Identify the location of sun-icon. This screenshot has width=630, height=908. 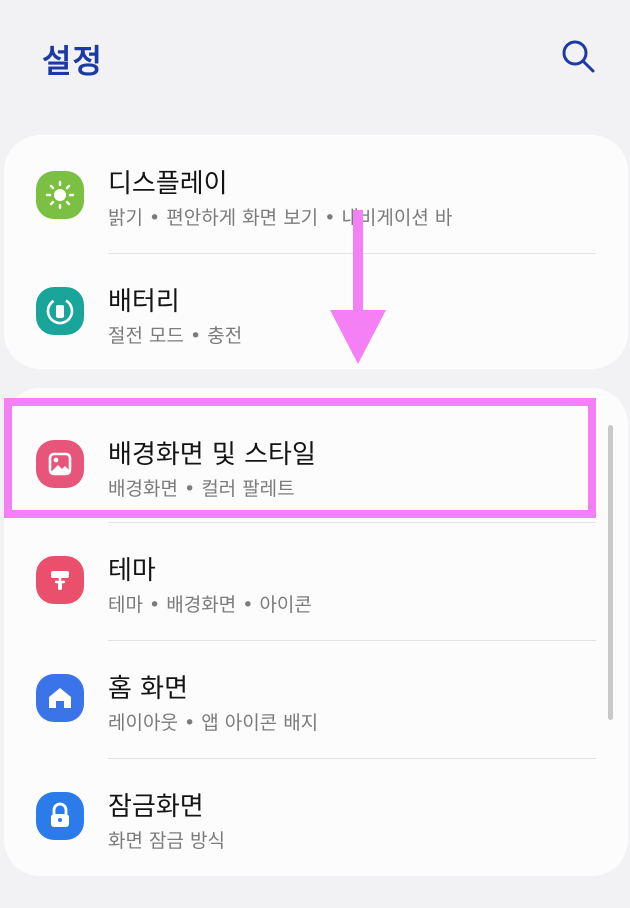
(60, 195).